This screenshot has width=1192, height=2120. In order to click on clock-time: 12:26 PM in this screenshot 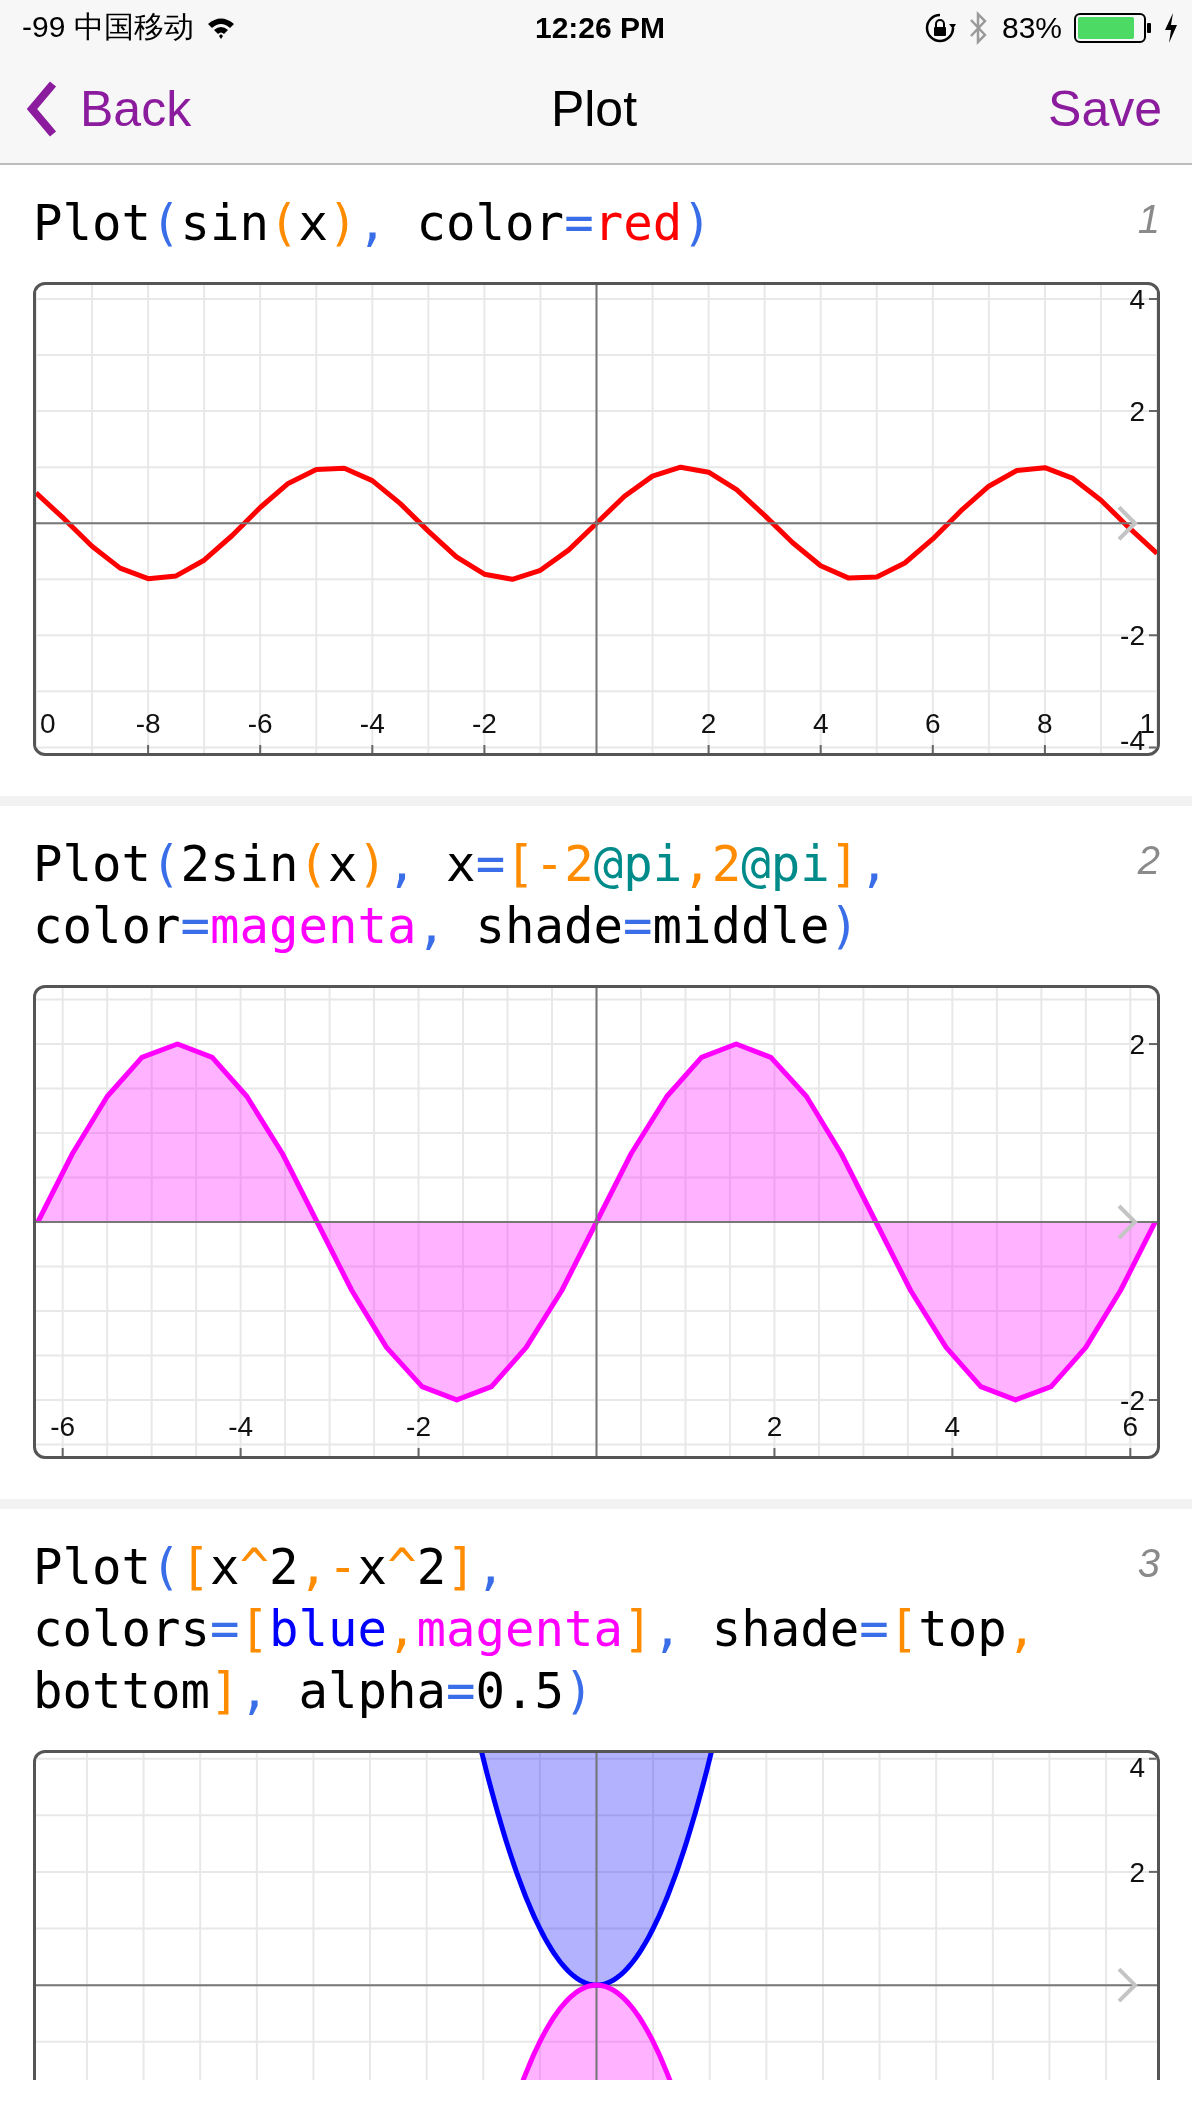, I will do `click(600, 27)`.